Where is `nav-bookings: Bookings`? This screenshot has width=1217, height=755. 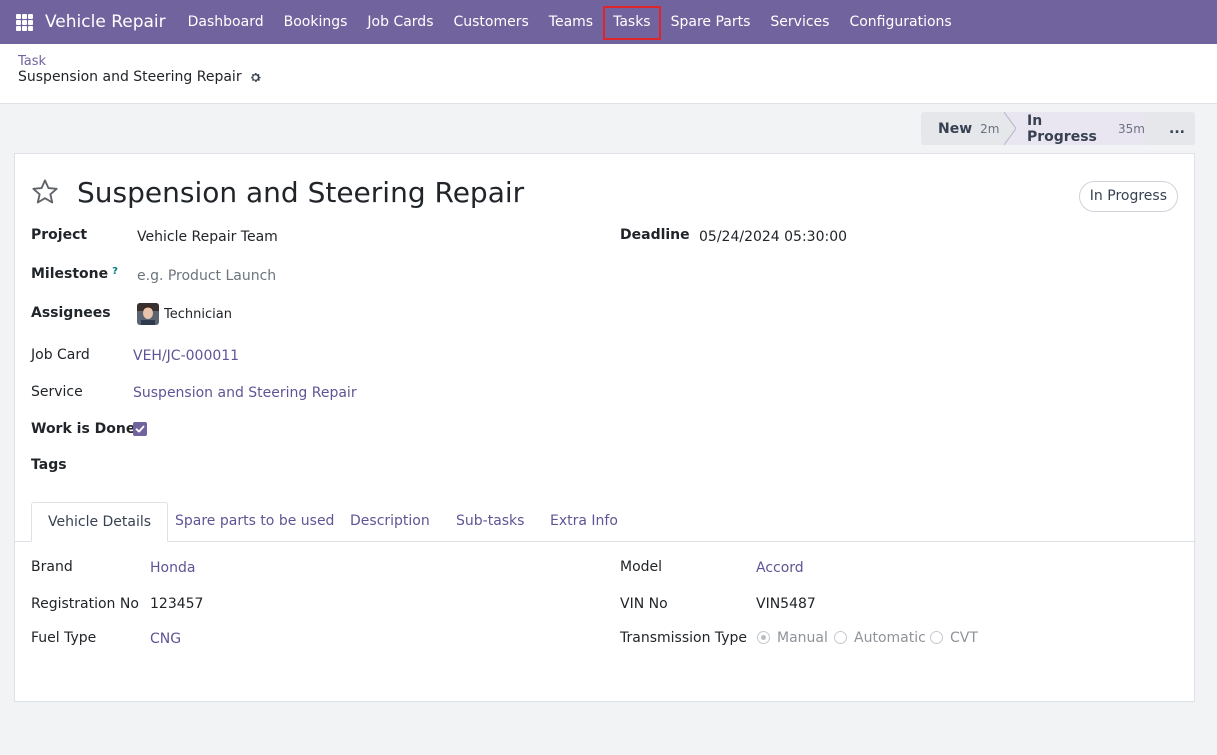 nav-bookings: Bookings is located at coordinates (316, 22).